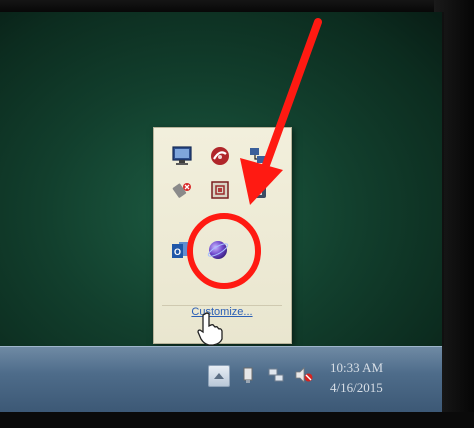 This screenshot has width=474, height=428. I want to click on red-app-icon, so click(220, 156).